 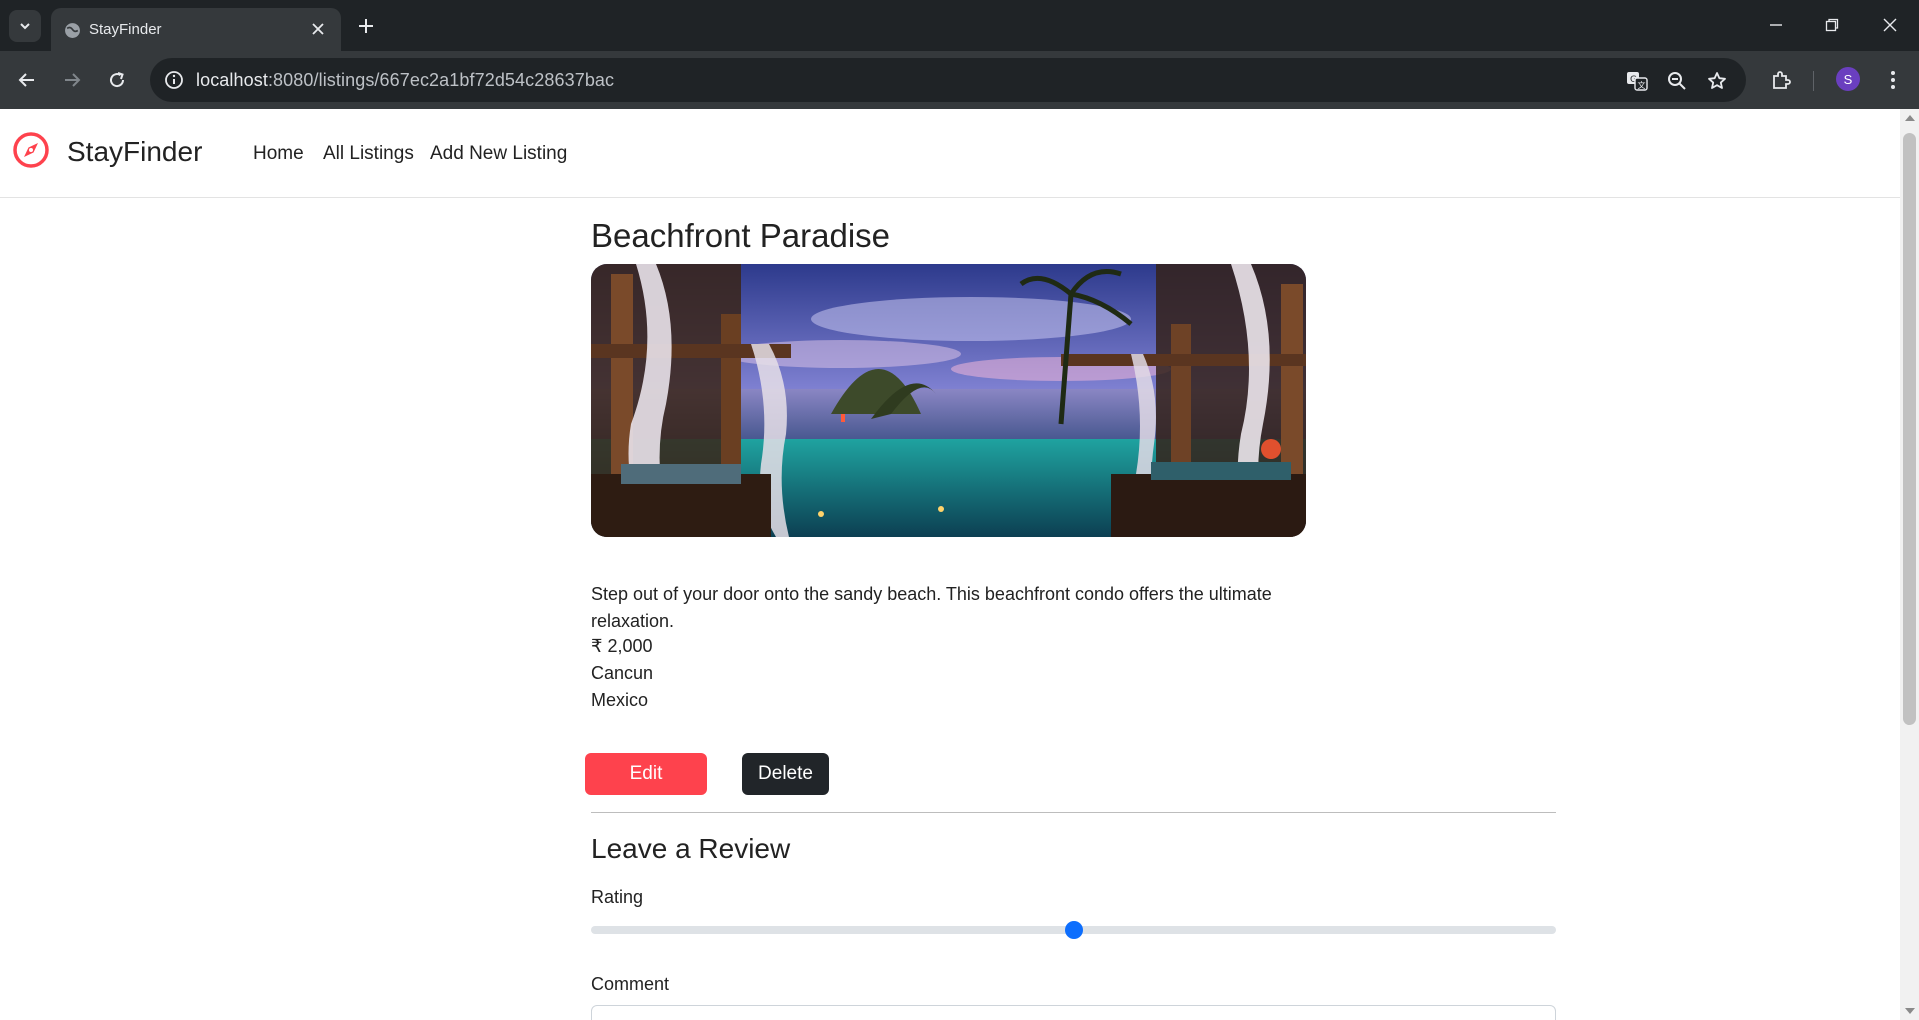 I want to click on tab-title: StayFinder, so click(x=125, y=29).